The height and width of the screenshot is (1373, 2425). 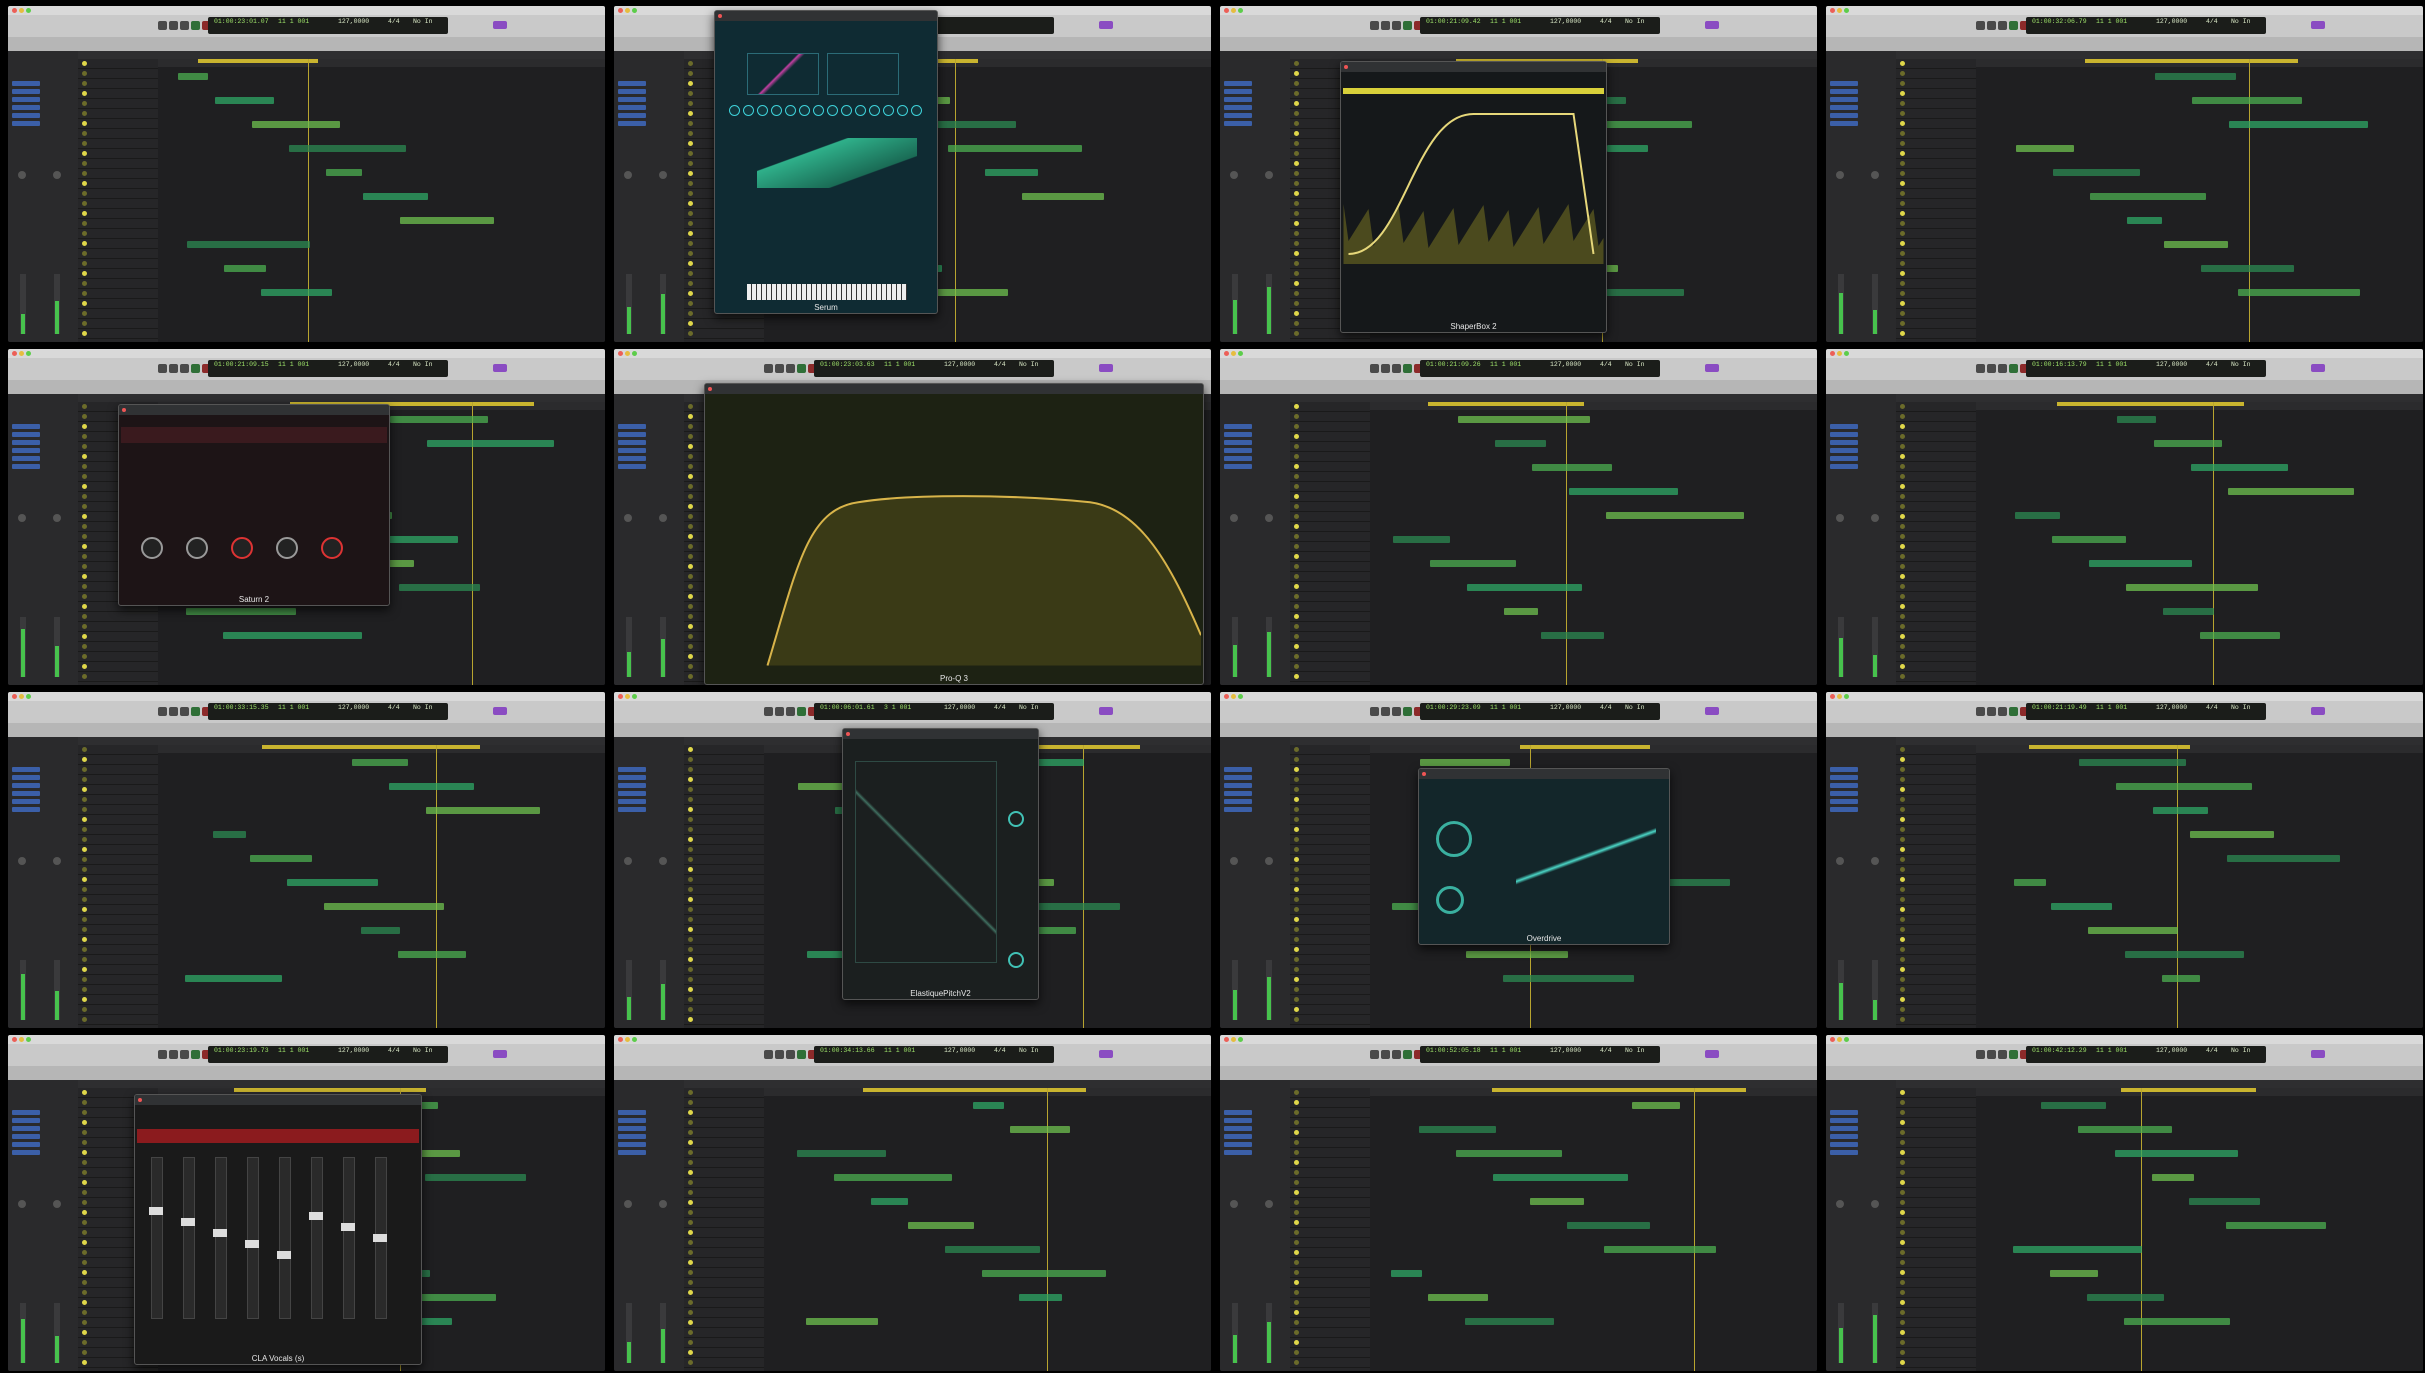 What do you see at coordinates (1016, 960) in the screenshot?
I see `formant-knob` at bounding box center [1016, 960].